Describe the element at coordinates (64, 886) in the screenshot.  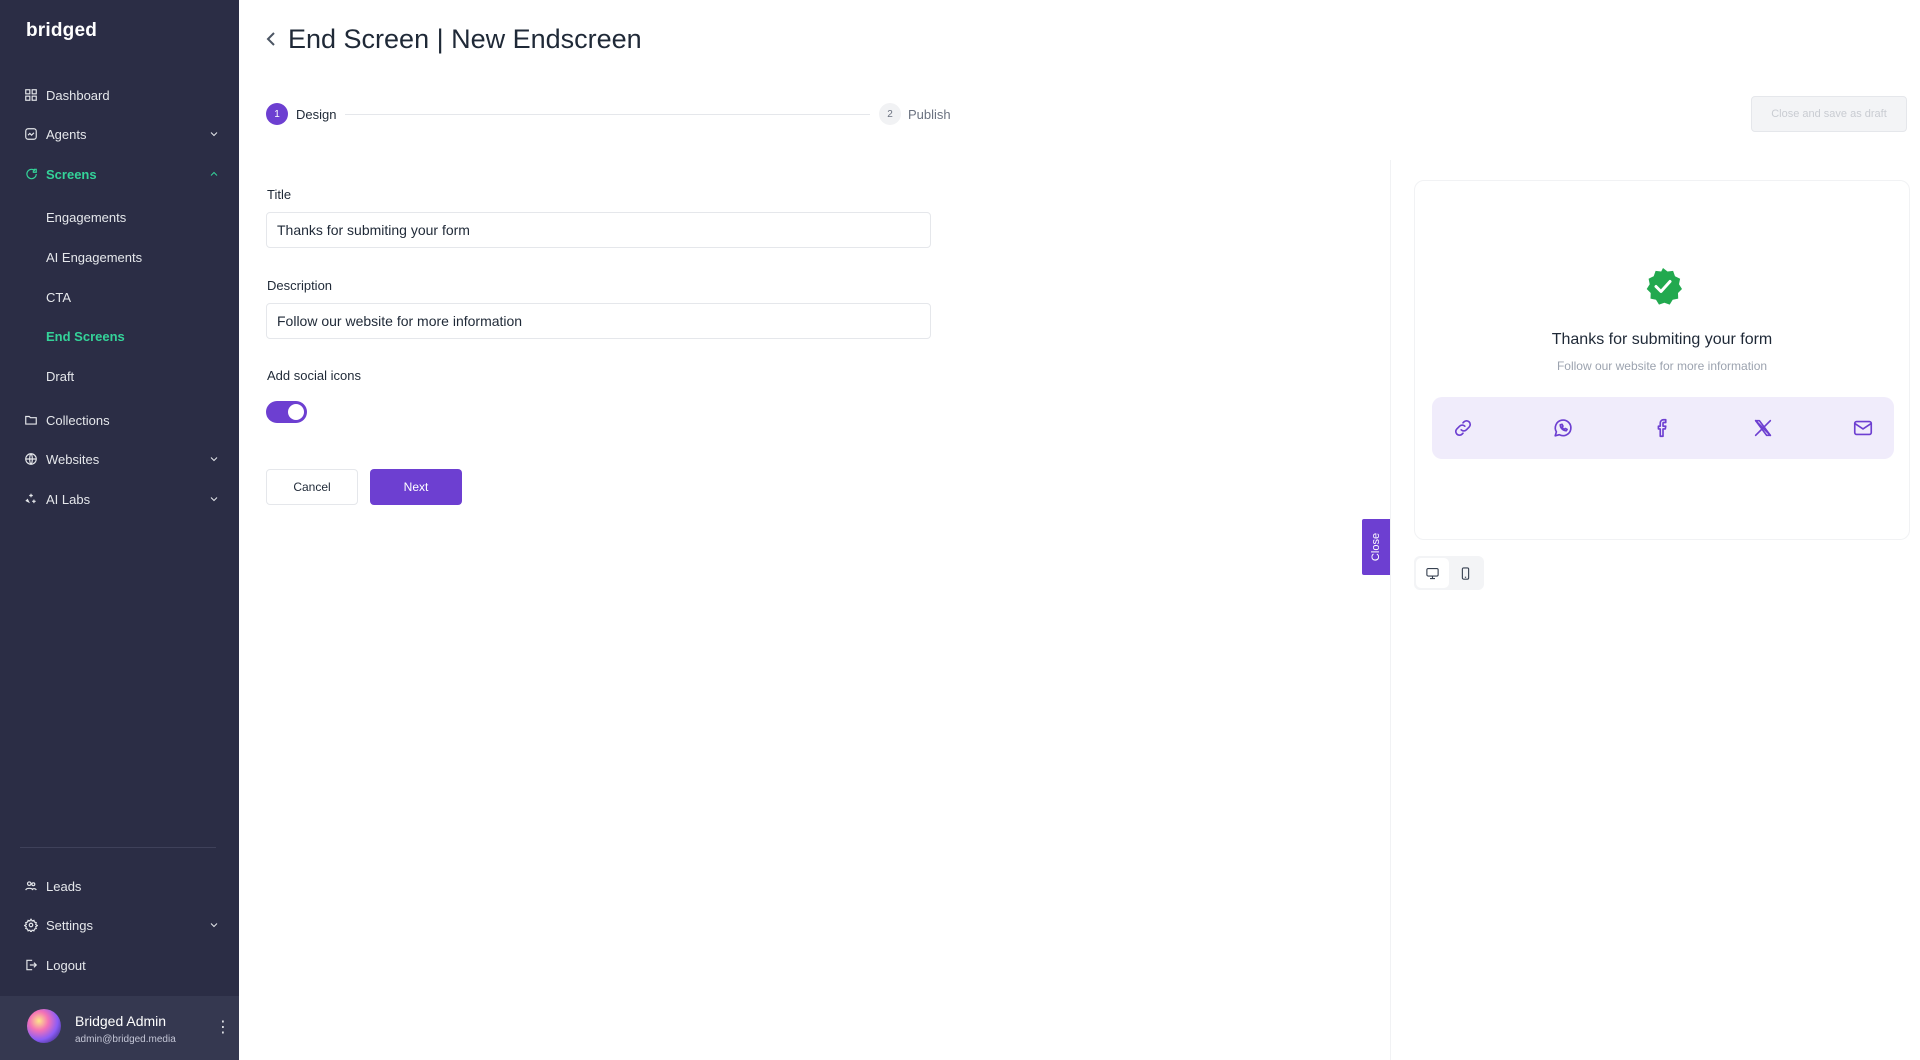
I see `sidebar-item-label: Leads` at that location.